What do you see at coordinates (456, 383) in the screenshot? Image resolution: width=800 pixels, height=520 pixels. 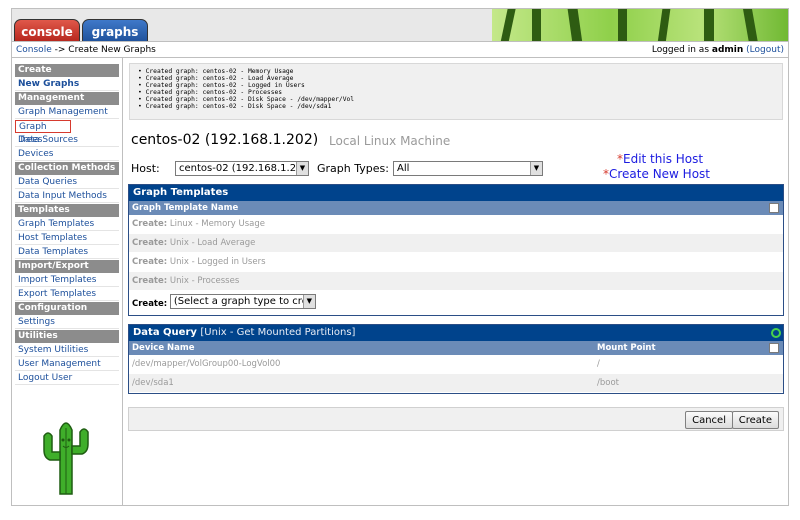 I see `data-query-row: /dev/sda1 /boot` at bounding box center [456, 383].